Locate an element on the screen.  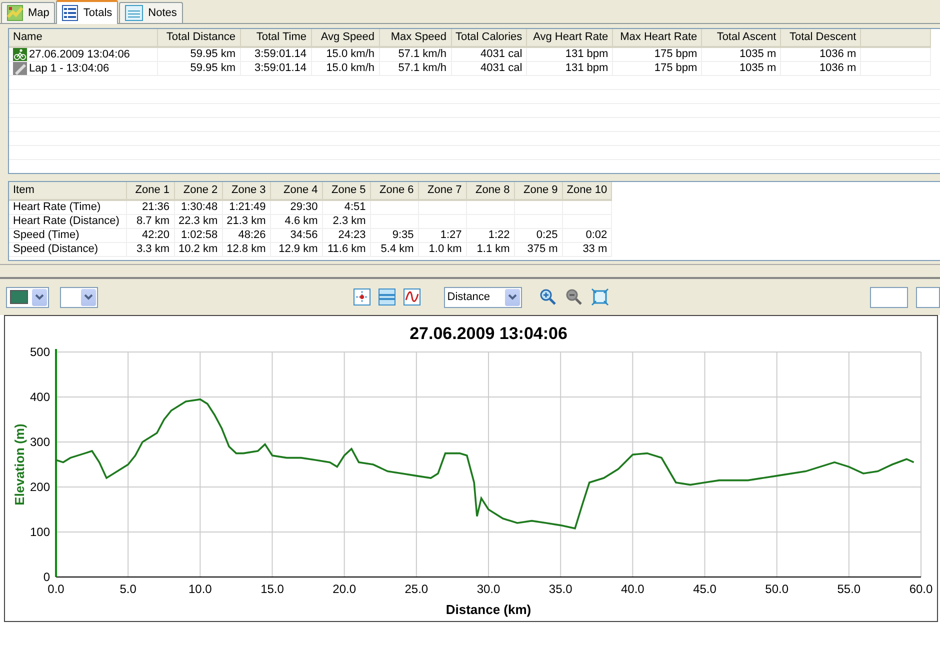
tick-label: 30.0 is located at coordinates (488, 589).